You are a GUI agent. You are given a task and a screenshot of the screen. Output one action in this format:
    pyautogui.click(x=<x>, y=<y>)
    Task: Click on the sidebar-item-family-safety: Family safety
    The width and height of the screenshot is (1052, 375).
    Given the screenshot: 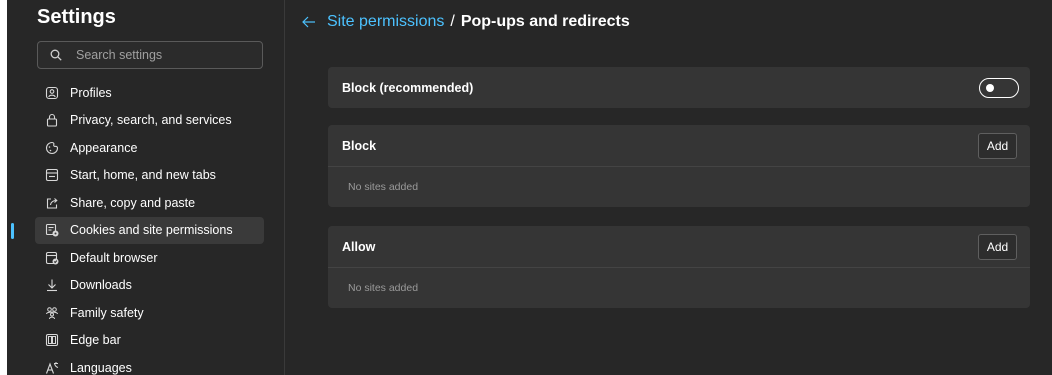 What is the action you would take?
    pyautogui.click(x=149, y=313)
    